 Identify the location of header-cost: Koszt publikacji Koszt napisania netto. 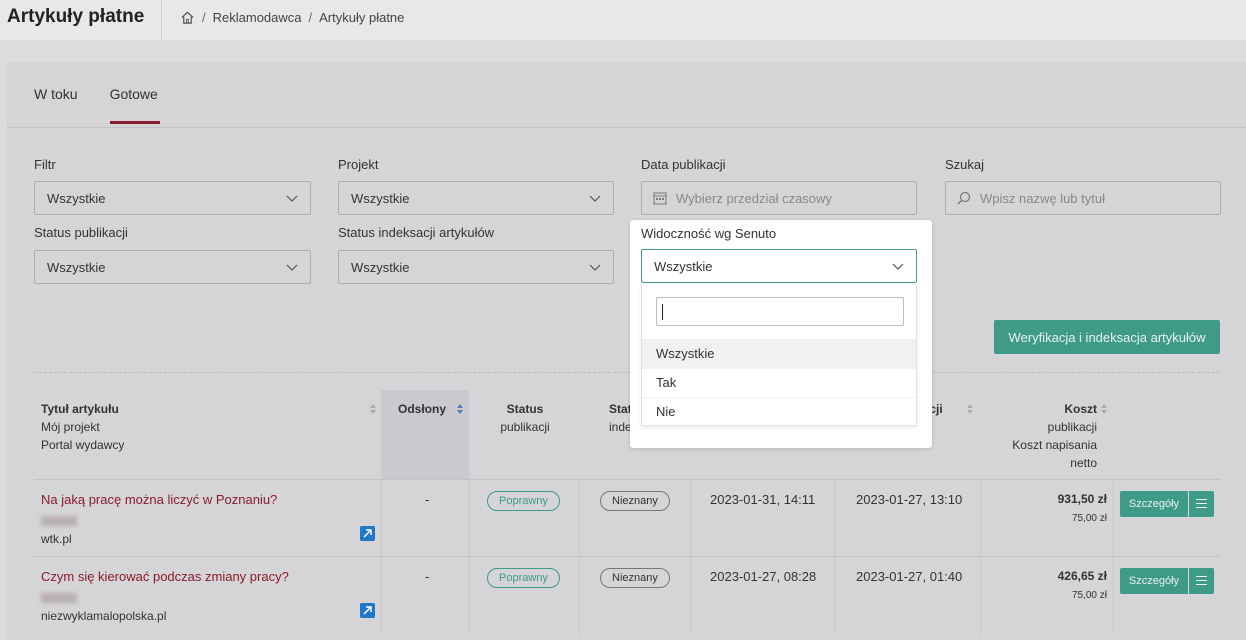
(1047, 436).